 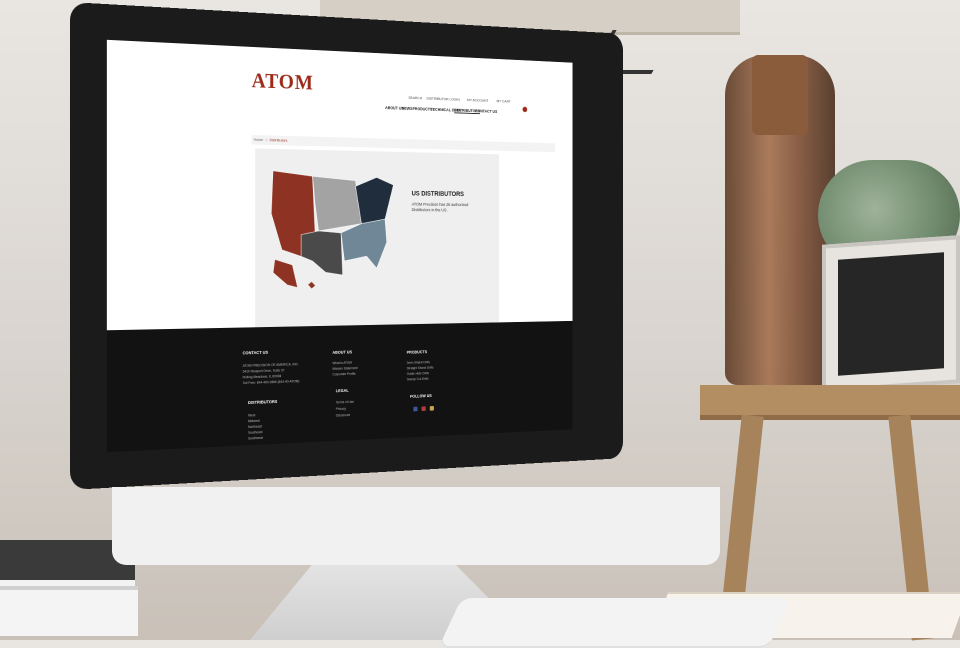 I want to click on util-my-cart: MY CART, so click(x=504, y=101).